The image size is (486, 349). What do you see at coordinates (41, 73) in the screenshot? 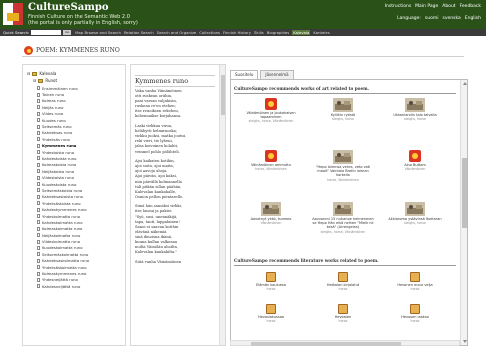
I see `tree-root-kalevala: ⊟ Kalevala` at bounding box center [41, 73].